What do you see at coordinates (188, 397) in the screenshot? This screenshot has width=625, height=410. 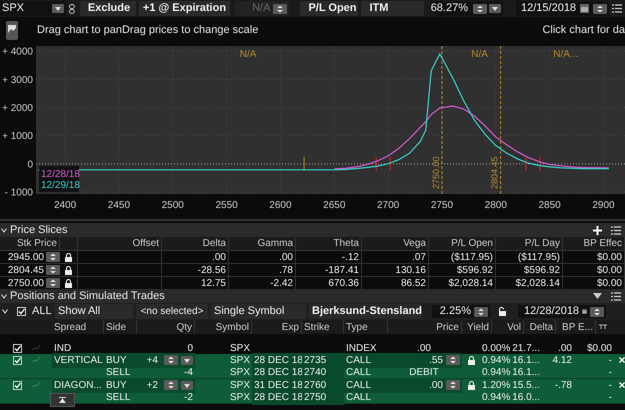 I see `table-cell-text: -2` at bounding box center [188, 397].